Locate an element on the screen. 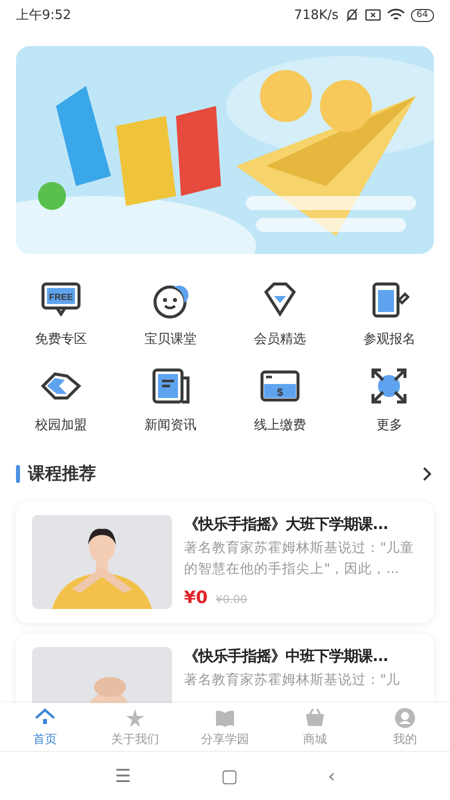 The height and width of the screenshot is (800, 450). user-icon is located at coordinates (405, 718).